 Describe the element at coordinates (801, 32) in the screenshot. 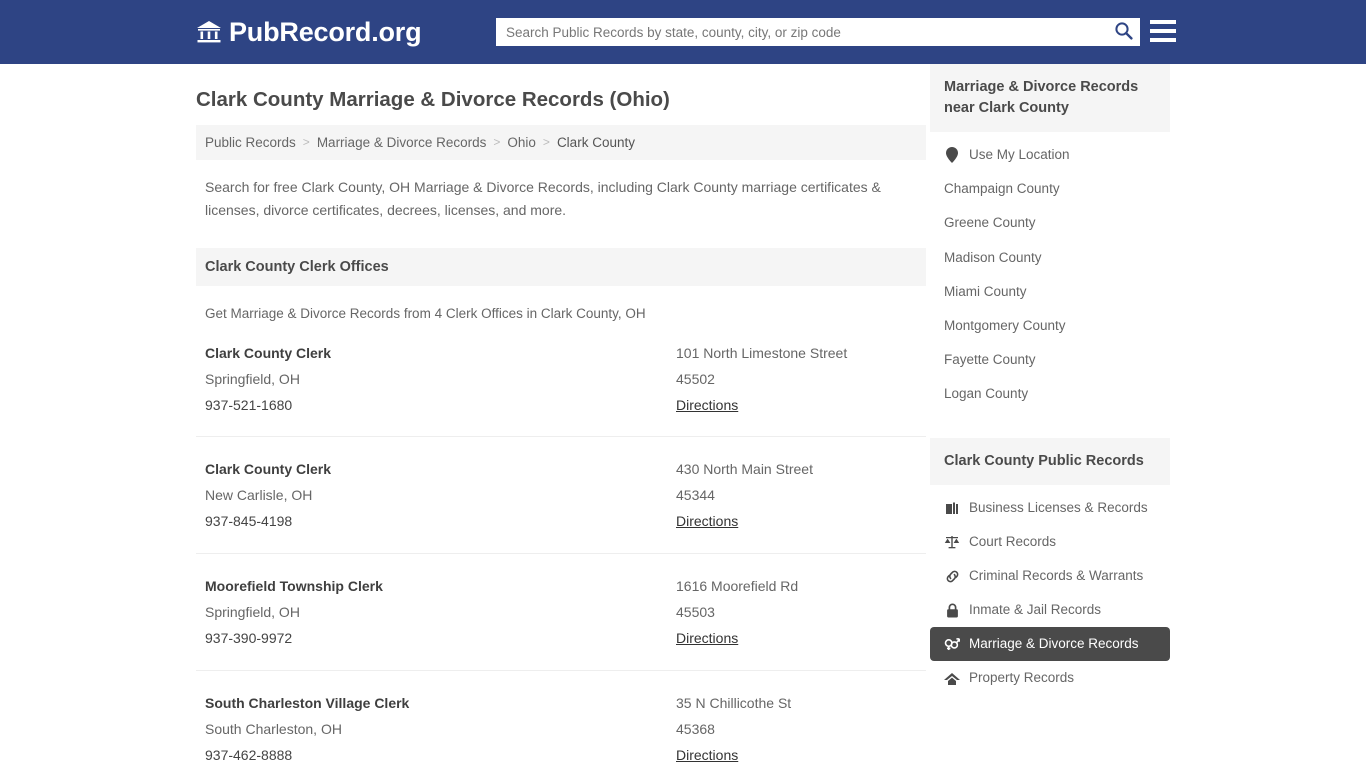

I see `search-input` at that location.